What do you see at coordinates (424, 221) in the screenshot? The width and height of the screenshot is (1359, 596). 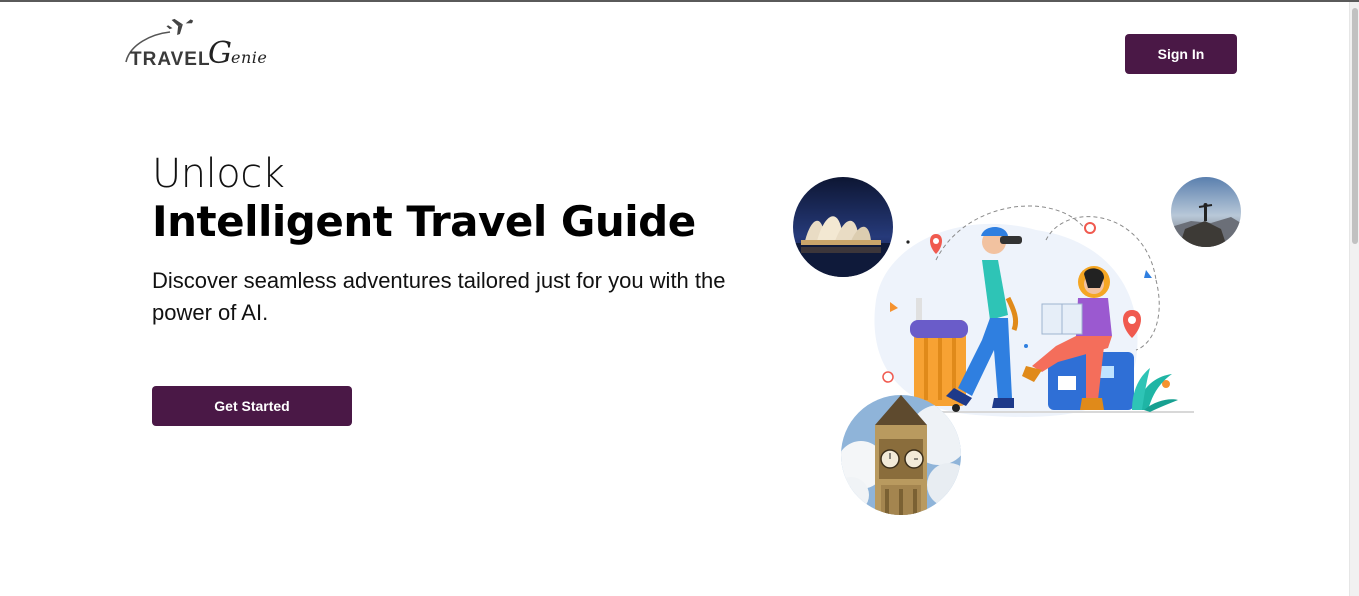 I see `hero-heading-line2: Intelligent Travel Guide` at bounding box center [424, 221].